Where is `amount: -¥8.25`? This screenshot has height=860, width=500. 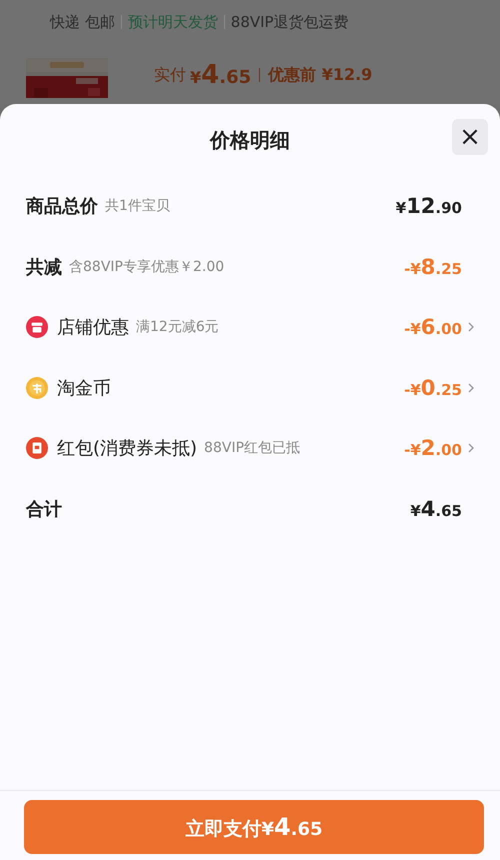 amount: -¥8.25 is located at coordinates (433, 266).